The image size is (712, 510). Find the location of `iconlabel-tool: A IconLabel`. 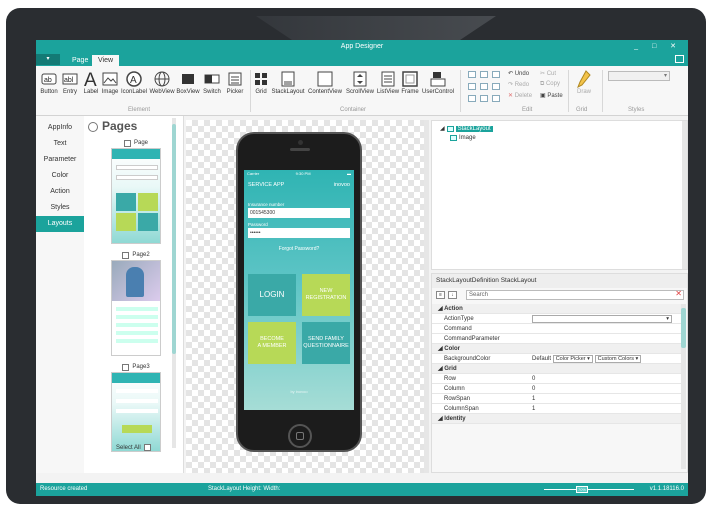

iconlabel-tool: A IconLabel is located at coordinates (134, 82).